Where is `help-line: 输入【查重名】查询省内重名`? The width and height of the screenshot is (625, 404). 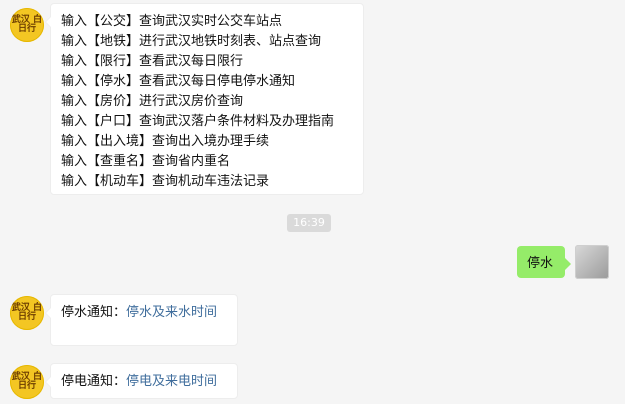
help-line: 输入【查重名】查询省内重名 is located at coordinates (146, 161).